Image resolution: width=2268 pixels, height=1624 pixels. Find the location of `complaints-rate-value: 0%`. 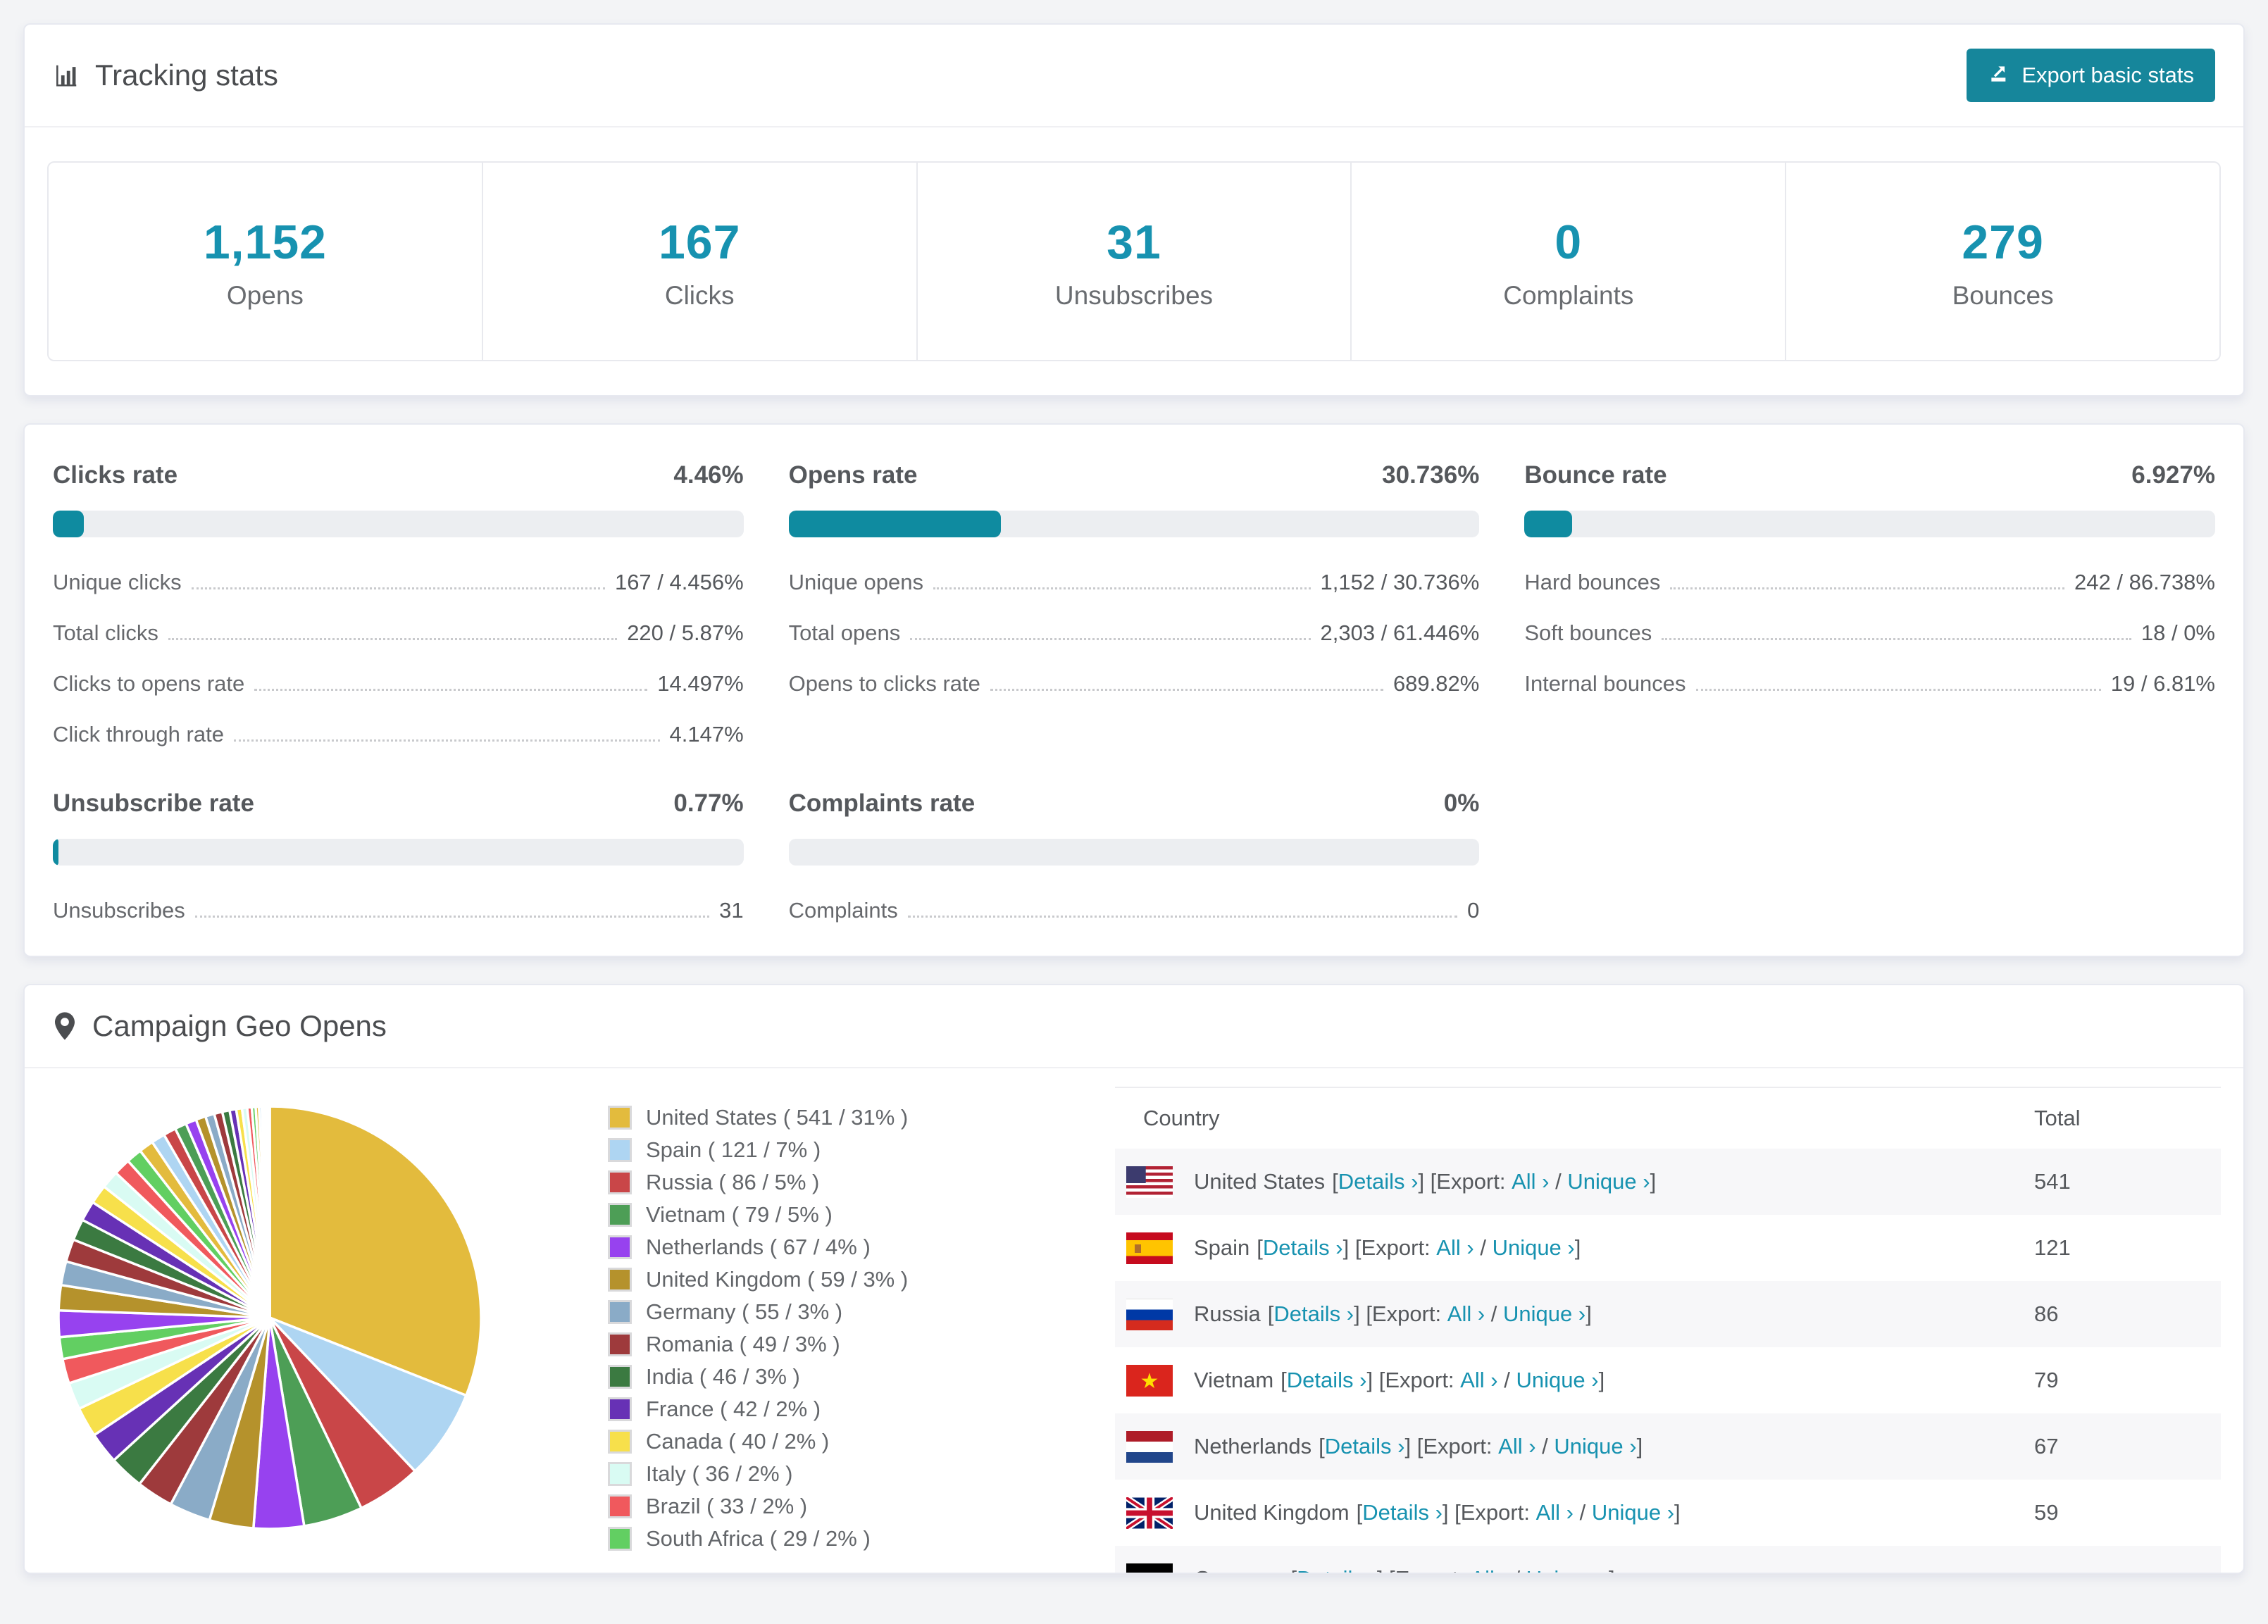

complaints-rate-value: 0% is located at coordinates (1462, 803).